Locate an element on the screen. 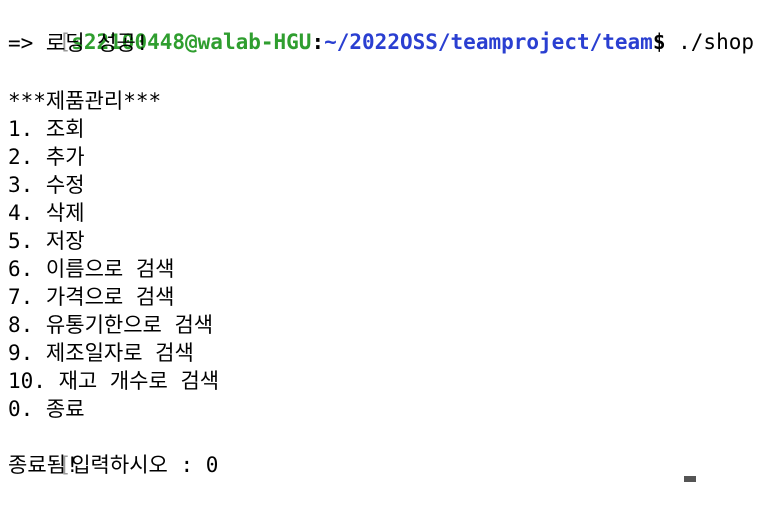  prompt-path: ~/2022OSS/teamproject/team is located at coordinates (488, 42).